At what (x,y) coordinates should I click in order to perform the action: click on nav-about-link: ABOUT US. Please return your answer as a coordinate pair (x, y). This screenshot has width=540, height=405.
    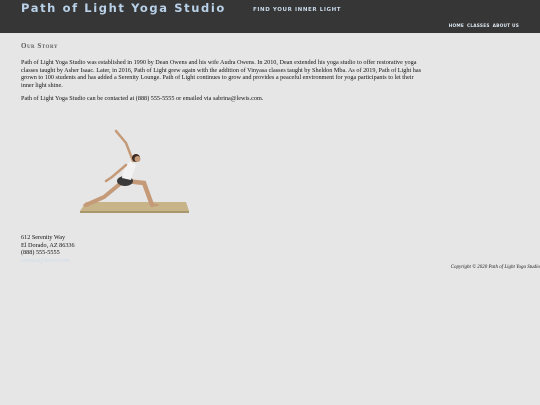
    Looking at the image, I should click on (506, 26).